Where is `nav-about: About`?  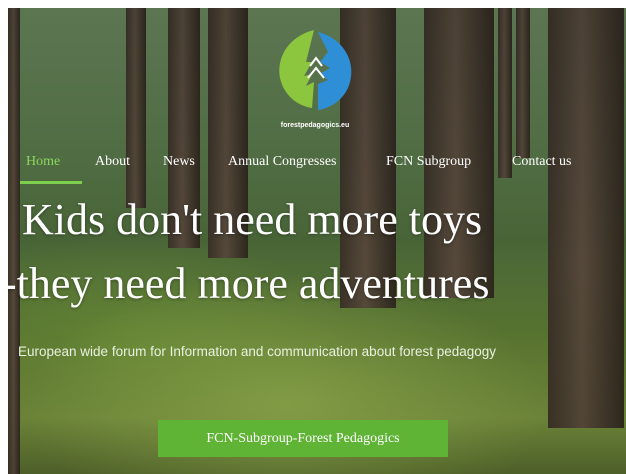 nav-about: About is located at coordinates (112, 162).